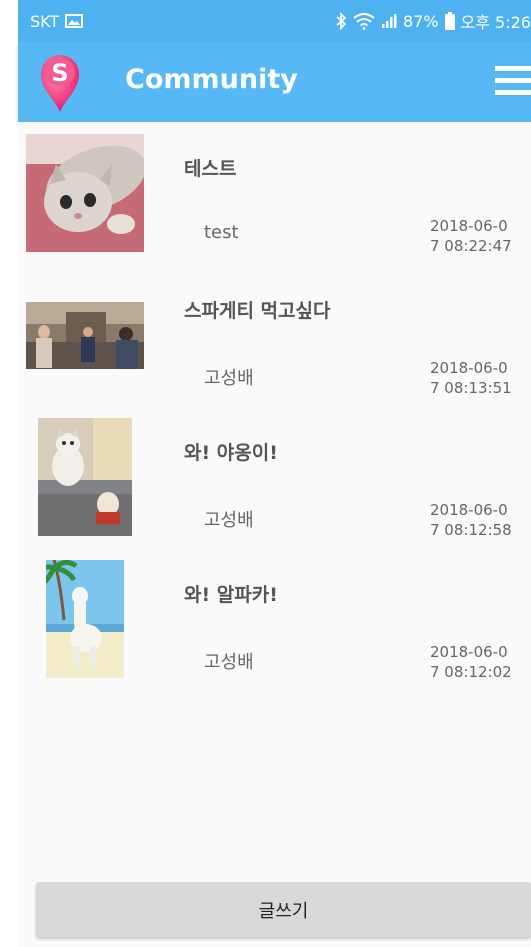 Image resolution: width=531 pixels, height=947 pixels. I want to click on list-item: 테스트 test 2018-06-0 7 08:22:47, so click(274, 193).